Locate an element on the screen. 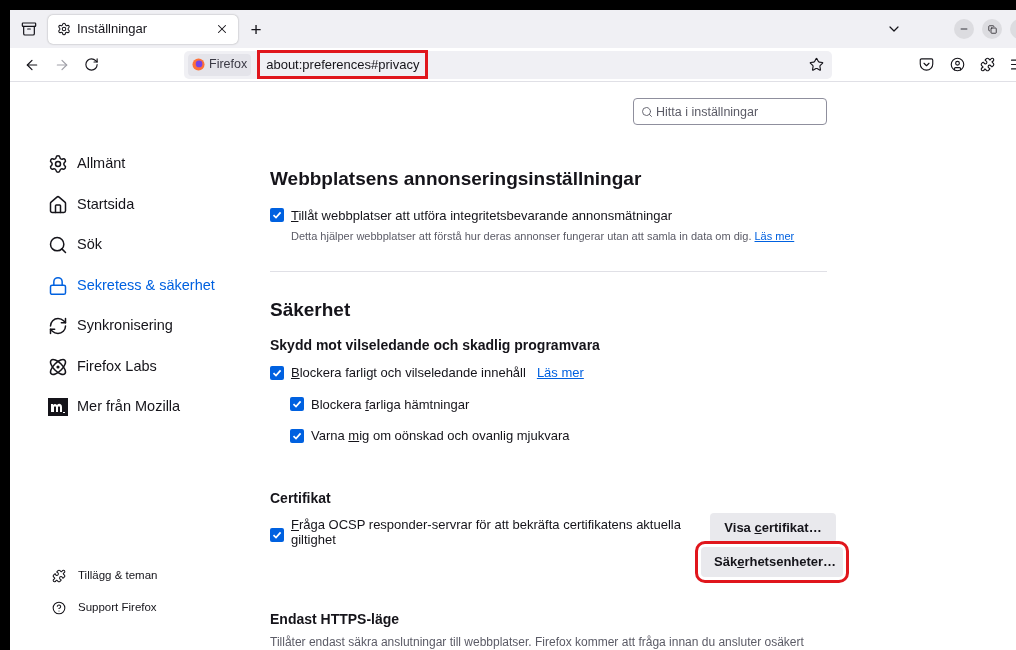 The height and width of the screenshot is (650, 1016). section-heading: Säkerhet is located at coordinates (311, 309).